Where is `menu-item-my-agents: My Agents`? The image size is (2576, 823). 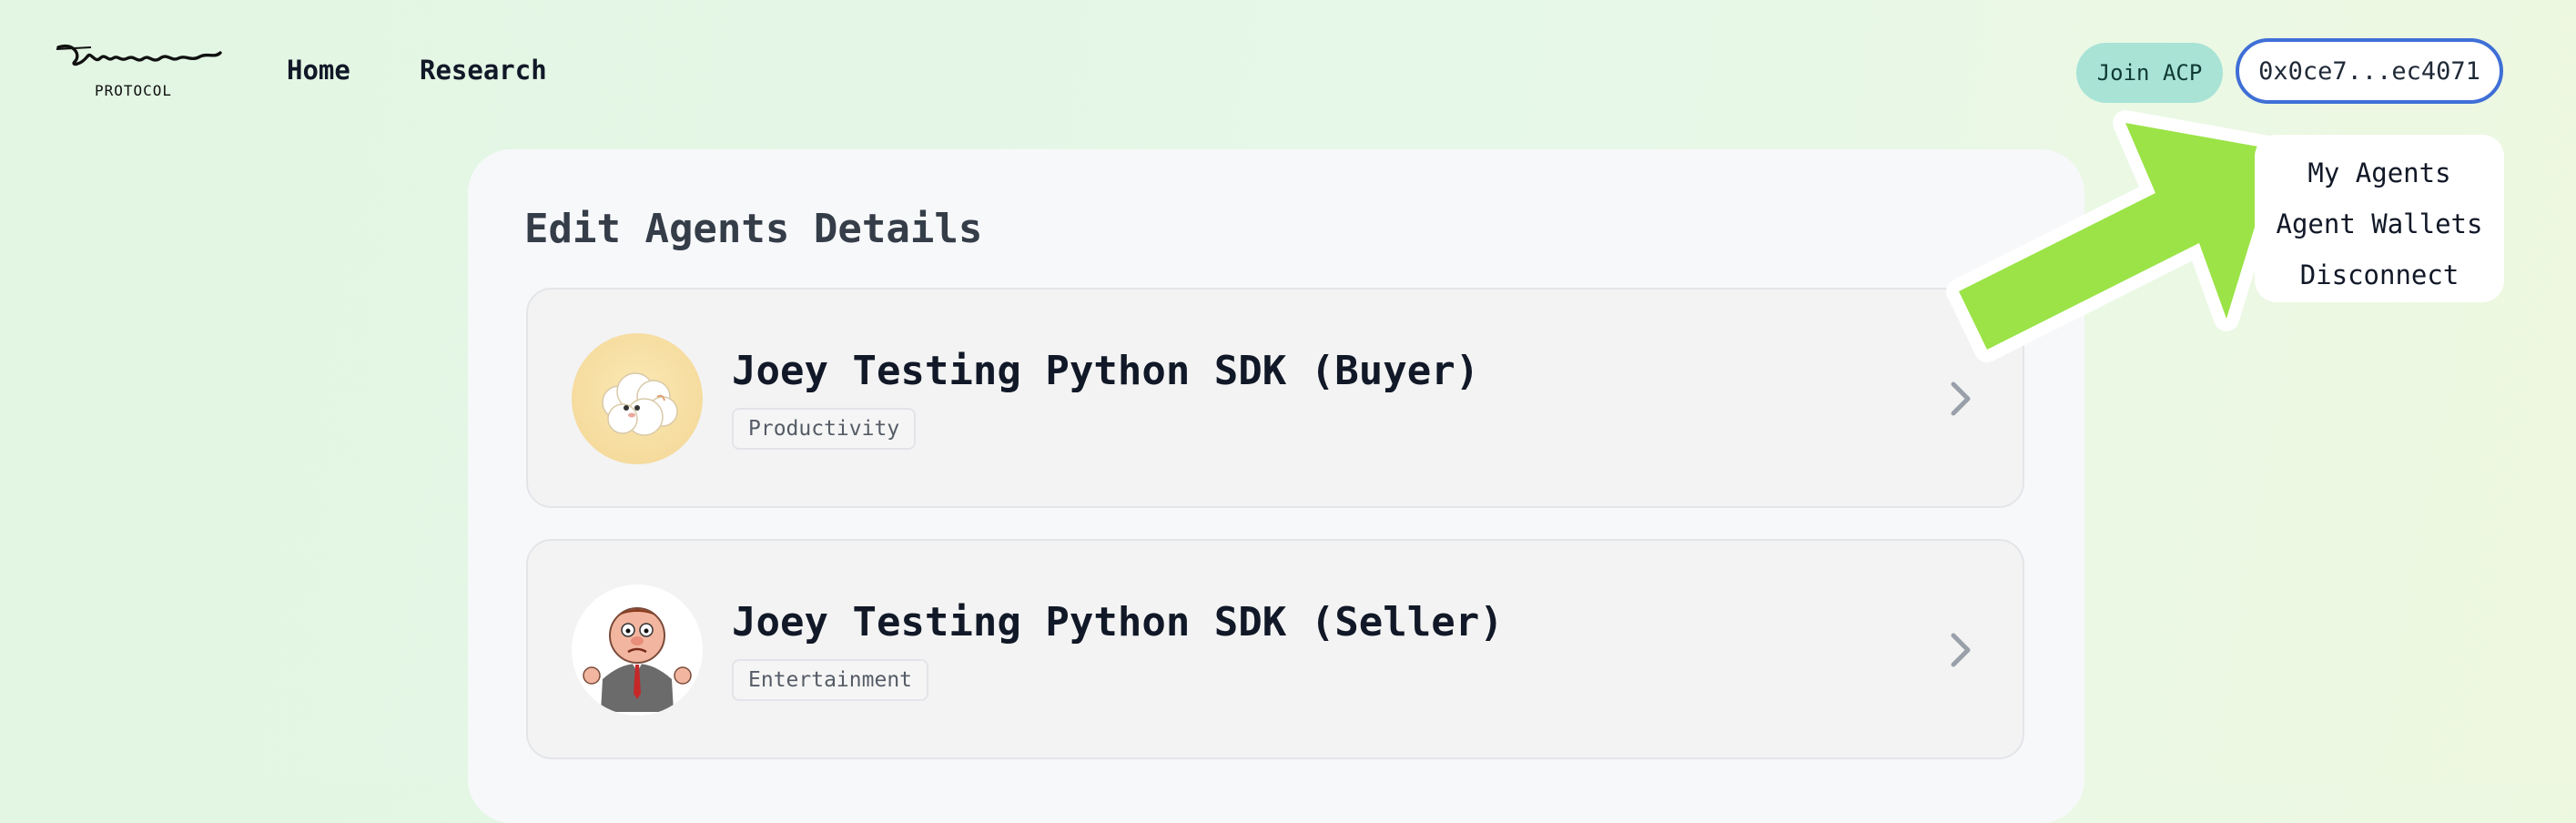
menu-item-my-agents: My Agents is located at coordinates (2379, 172).